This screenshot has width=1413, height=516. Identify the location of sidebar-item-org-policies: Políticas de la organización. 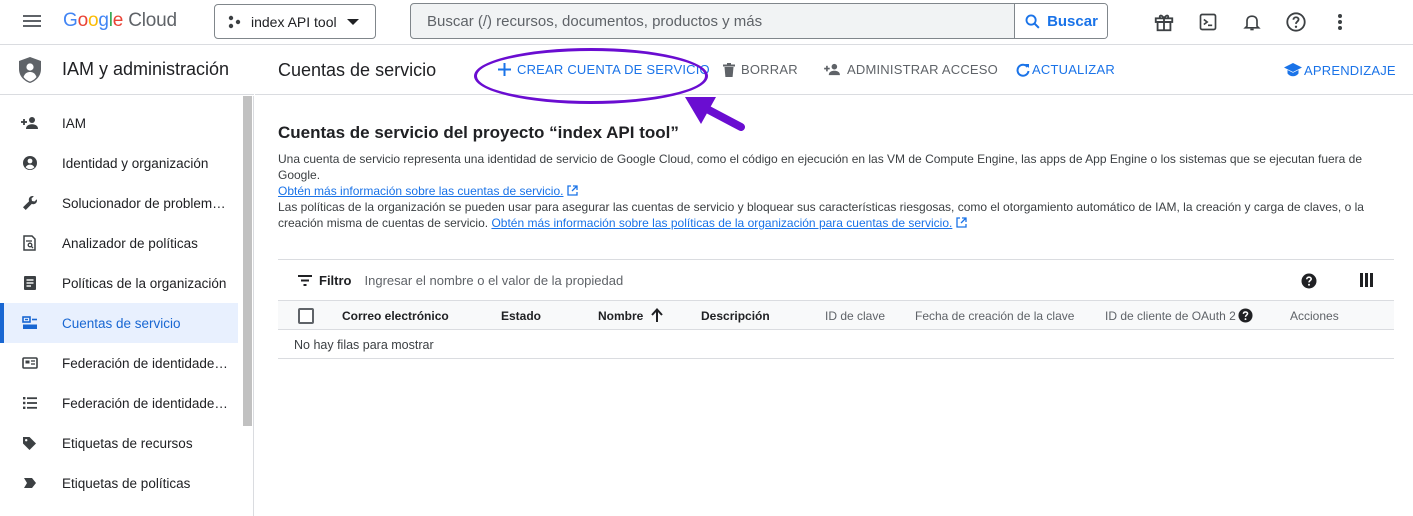
(119, 283).